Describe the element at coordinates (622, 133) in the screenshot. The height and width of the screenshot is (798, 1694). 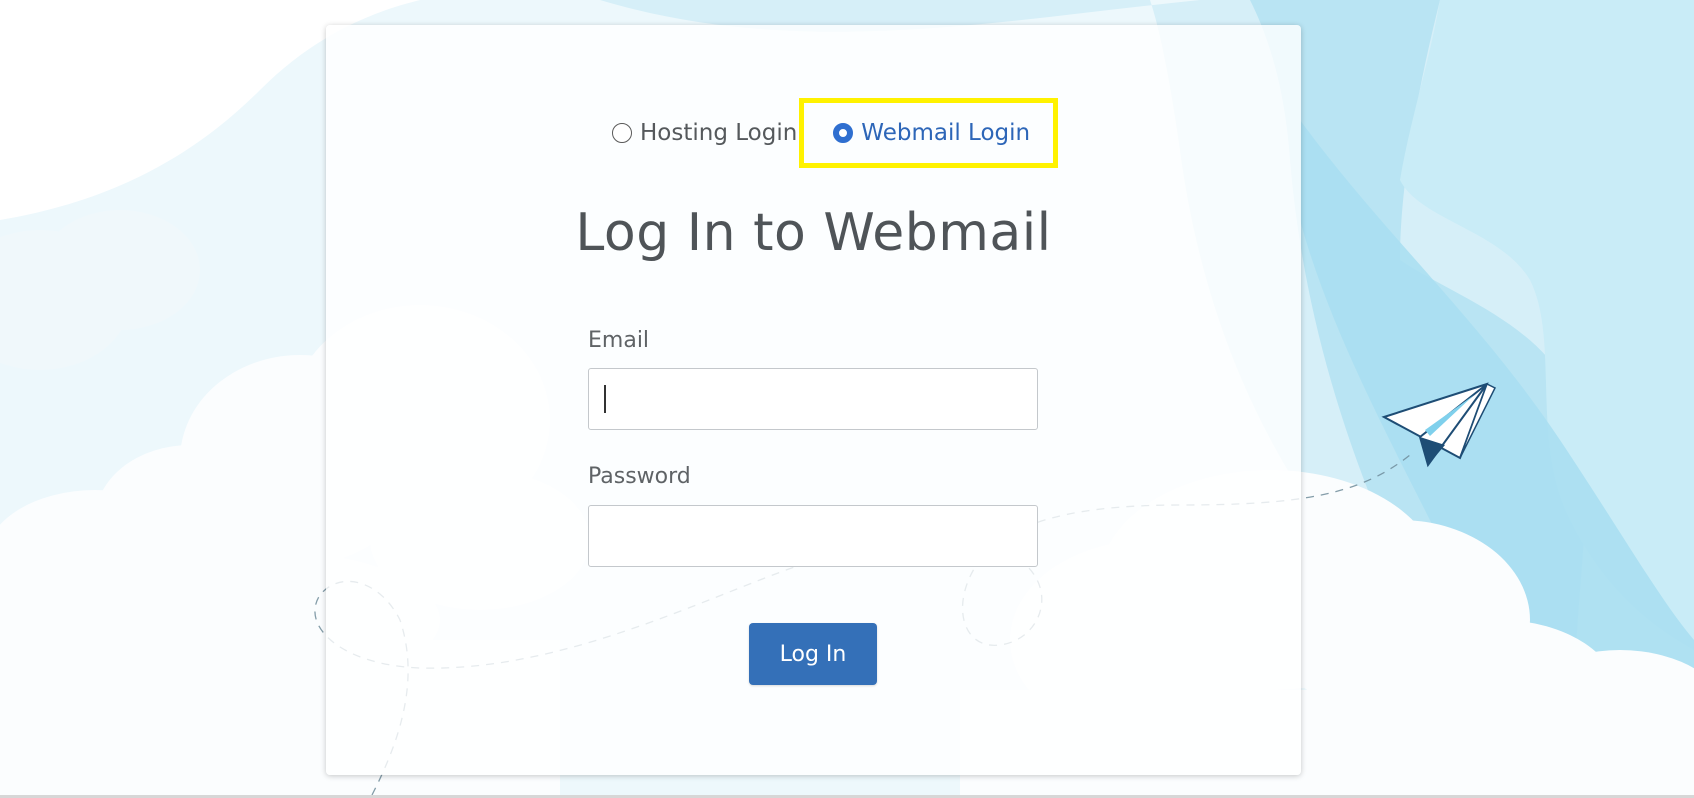
I see `hosting-login-radio` at that location.